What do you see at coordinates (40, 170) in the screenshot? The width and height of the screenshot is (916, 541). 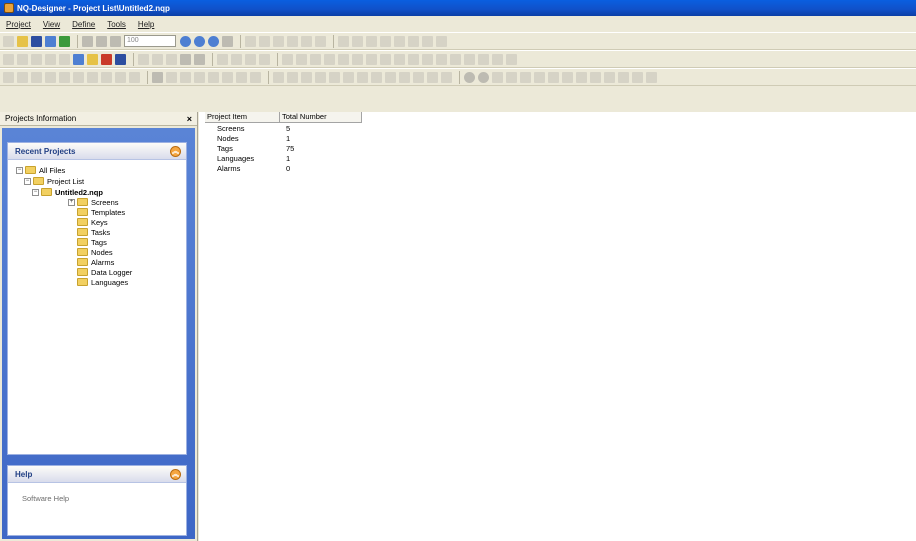 I see `tree-node-all-files: − All Files` at bounding box center [40, 170].